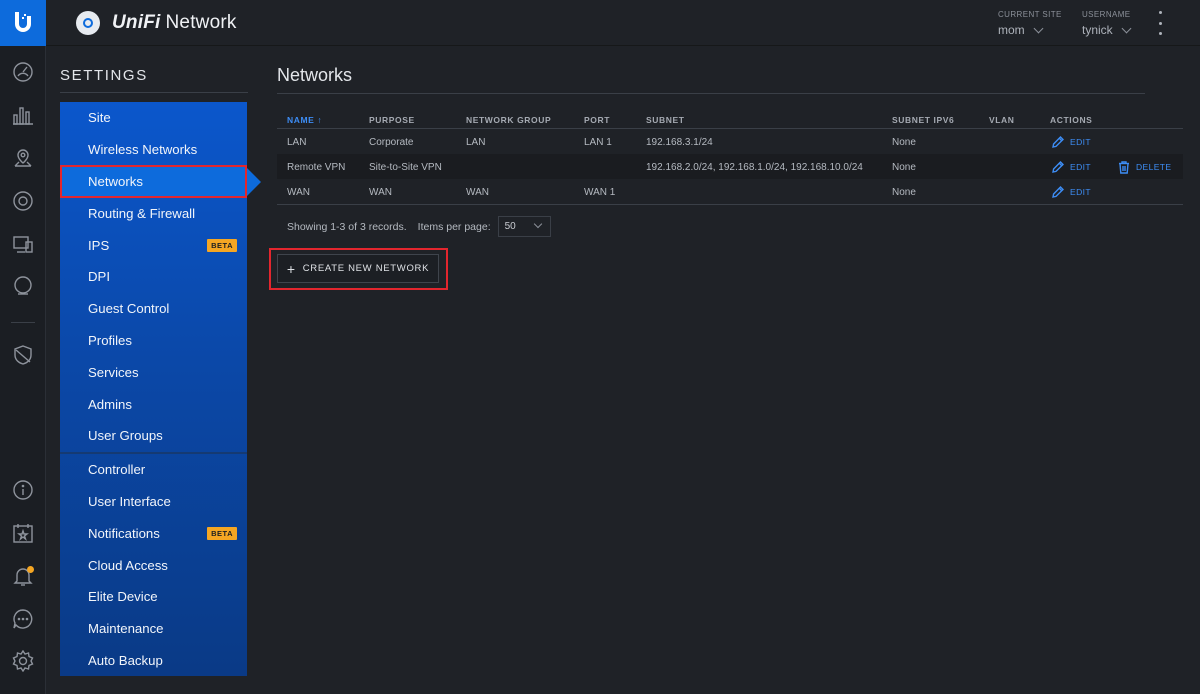 The height and width of the screenshot is (694, 1200). I want to click on settings-gear-icon, so click(23, 661).